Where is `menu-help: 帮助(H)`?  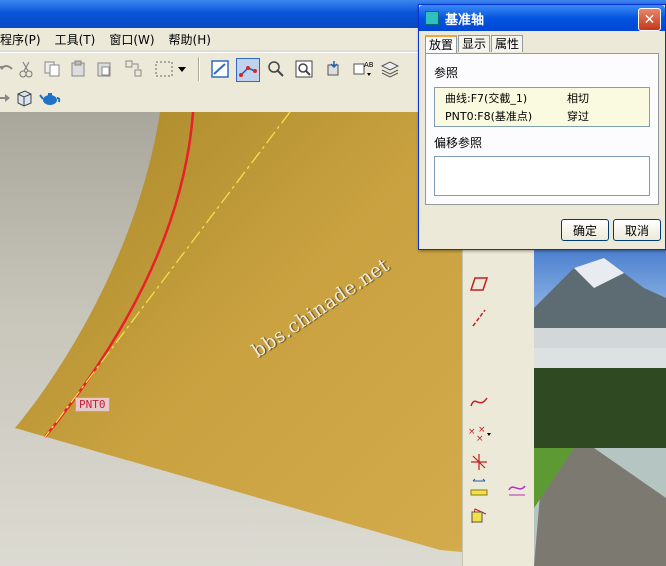
menu-help: 帮助(H) is located at coordinates (194, 39).